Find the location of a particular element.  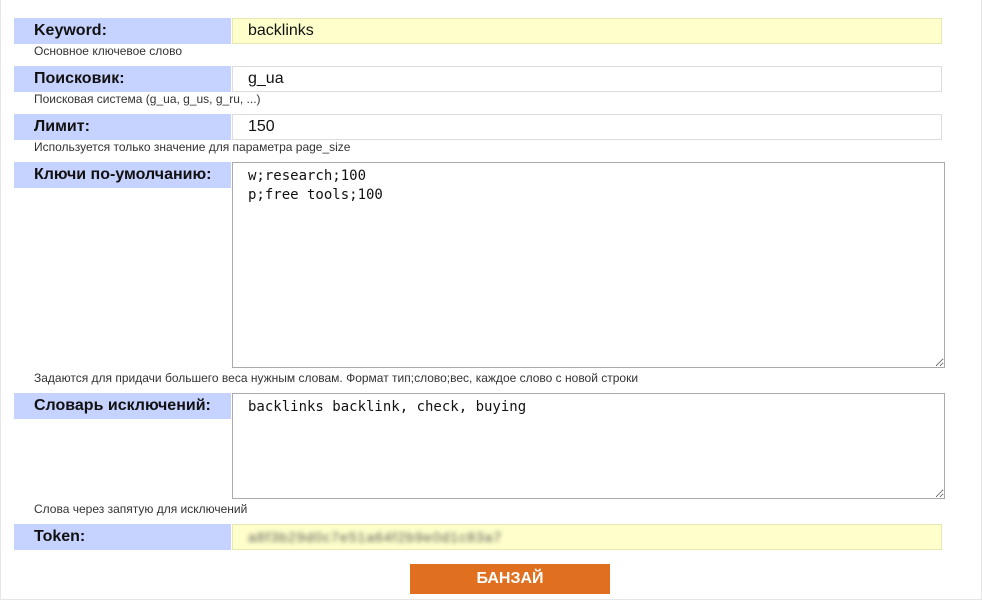

engine-input is located at coordinates (587, 79).